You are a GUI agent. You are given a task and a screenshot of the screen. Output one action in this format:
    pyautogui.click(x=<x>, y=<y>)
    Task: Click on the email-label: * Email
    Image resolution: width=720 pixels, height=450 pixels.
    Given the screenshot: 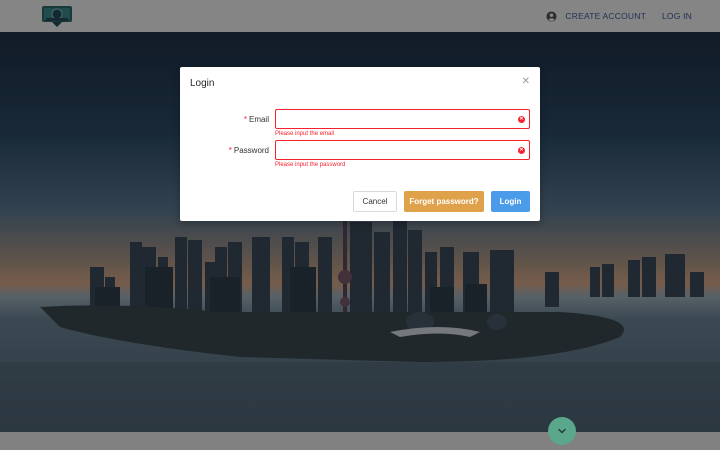 What is the action you would take?
    pyautogui.click(x=256, y=119)
    